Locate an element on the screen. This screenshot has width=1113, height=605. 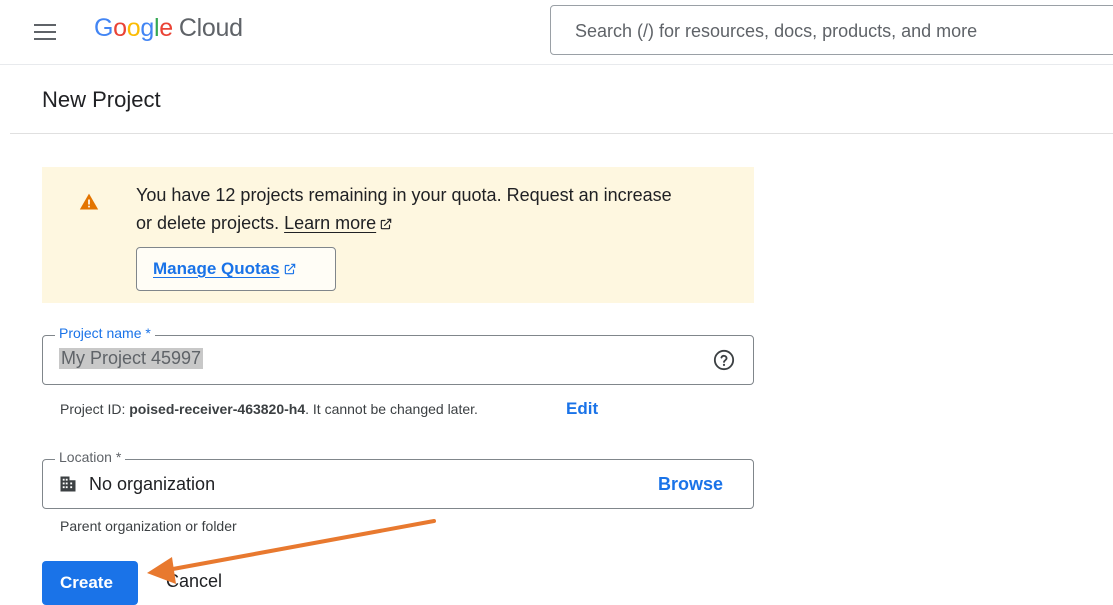
manage-quotas-label: Manage Quotas is located at coordinates (216, 268).